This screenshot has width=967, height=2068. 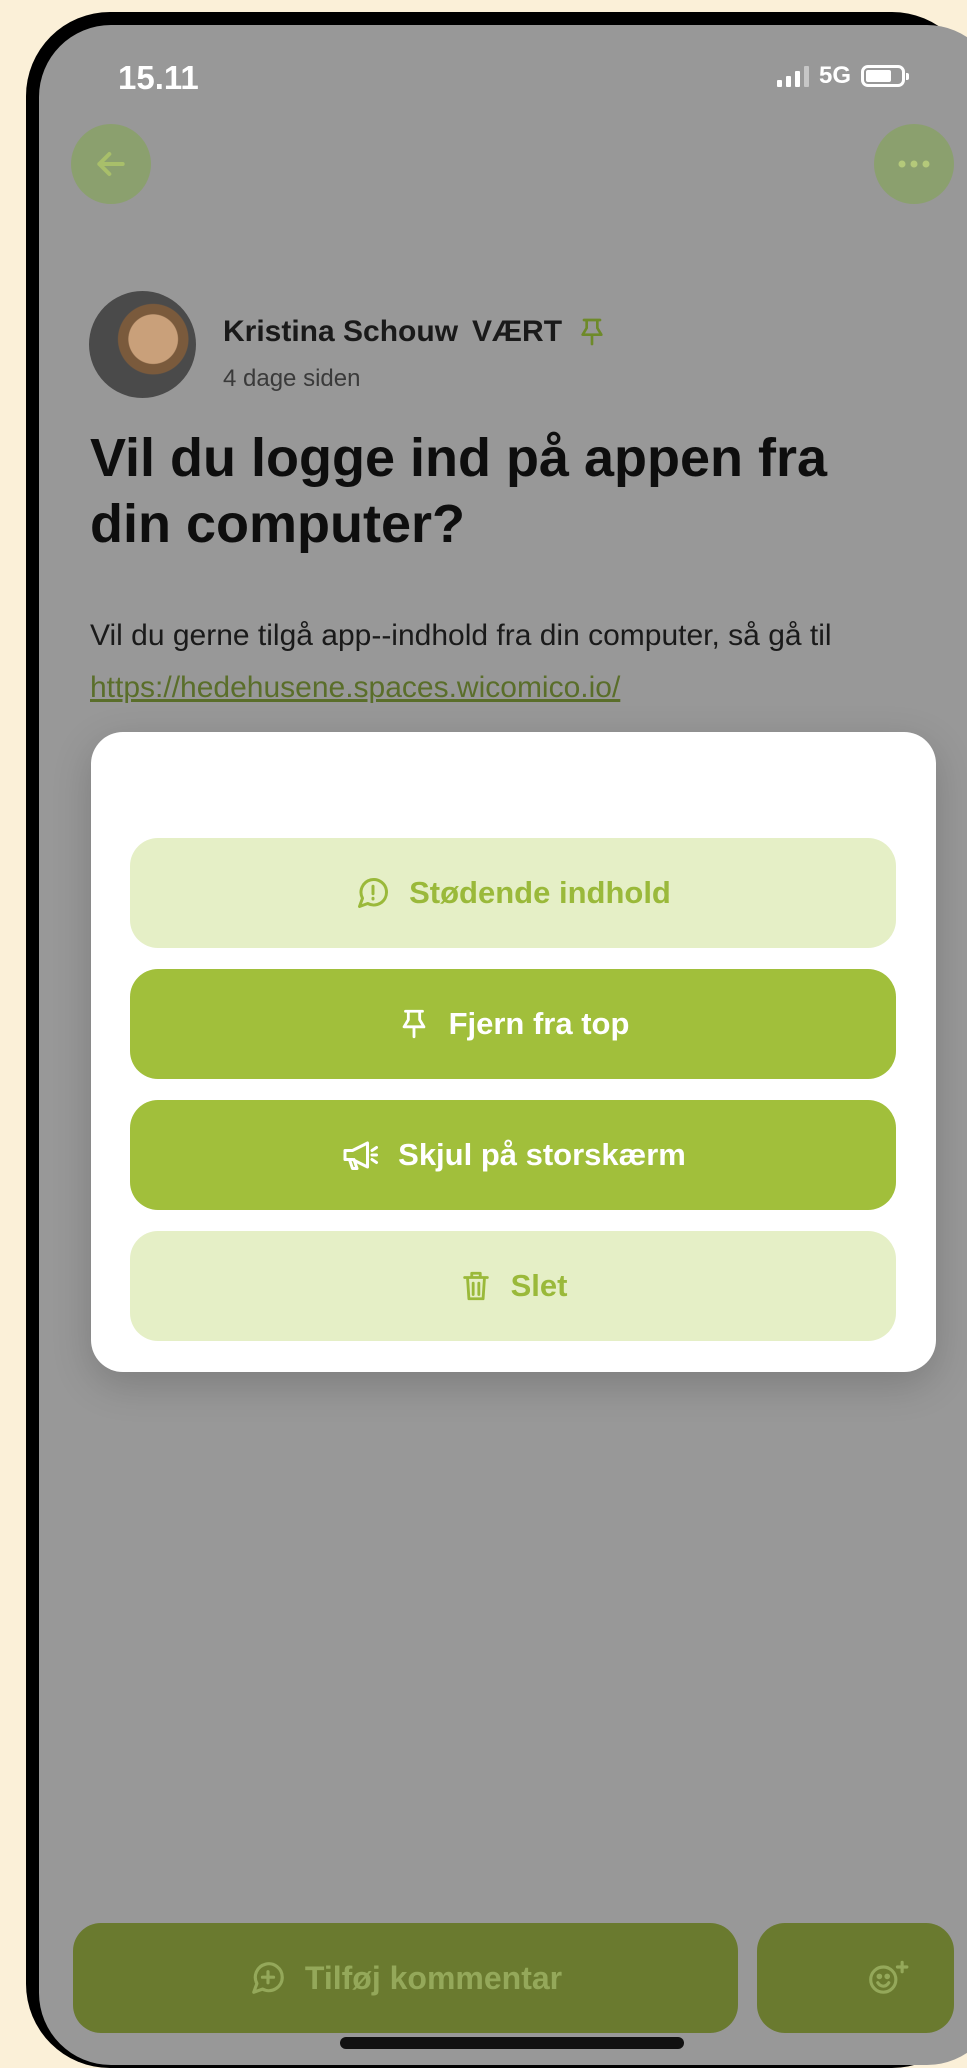 What do you see at coordinates (292, 378) in the screenshot?
I see `post-timestamp: 4 dage siden` at bounding box center [292, 378].